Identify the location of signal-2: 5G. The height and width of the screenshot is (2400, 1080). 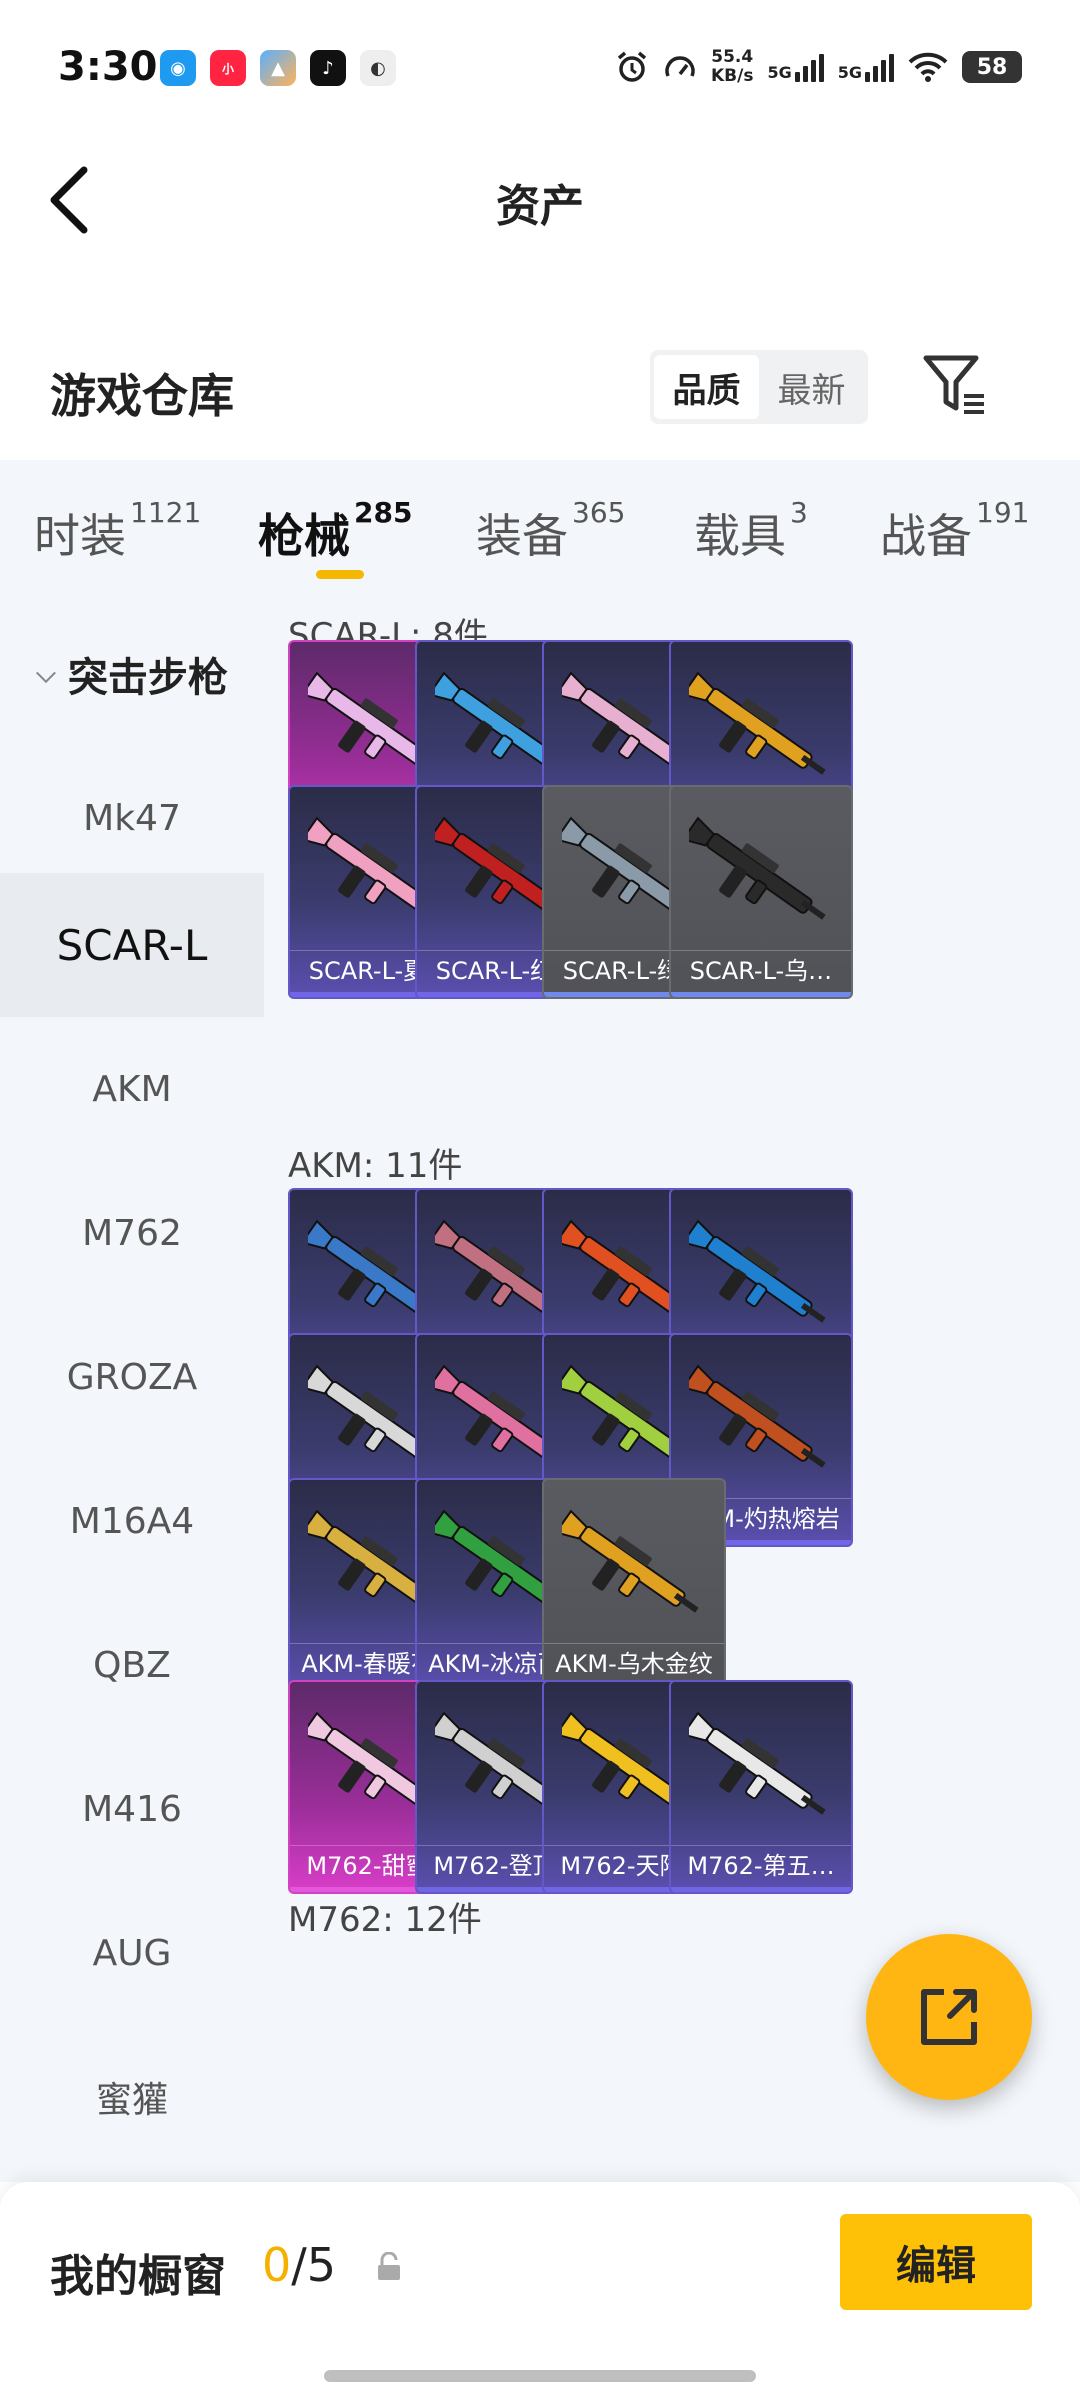
(866, 67).